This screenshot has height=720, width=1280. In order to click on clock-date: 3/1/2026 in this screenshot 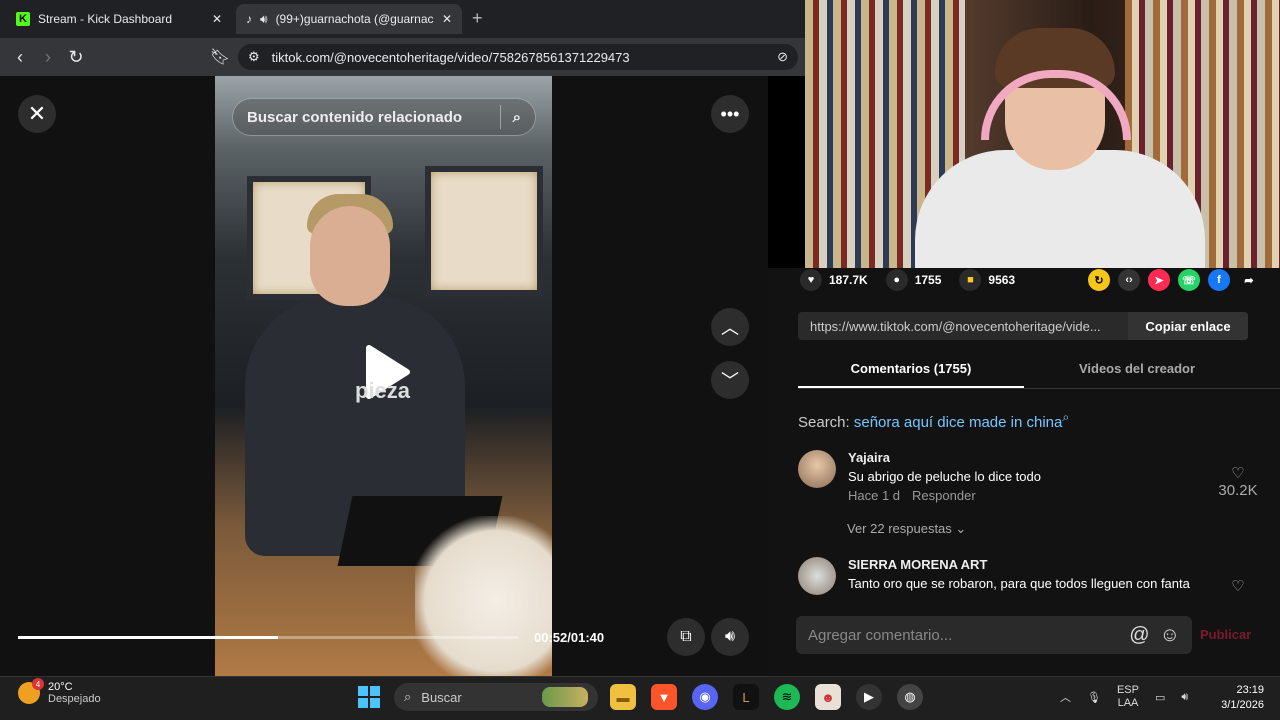, I will do `click(1242, 705)`.